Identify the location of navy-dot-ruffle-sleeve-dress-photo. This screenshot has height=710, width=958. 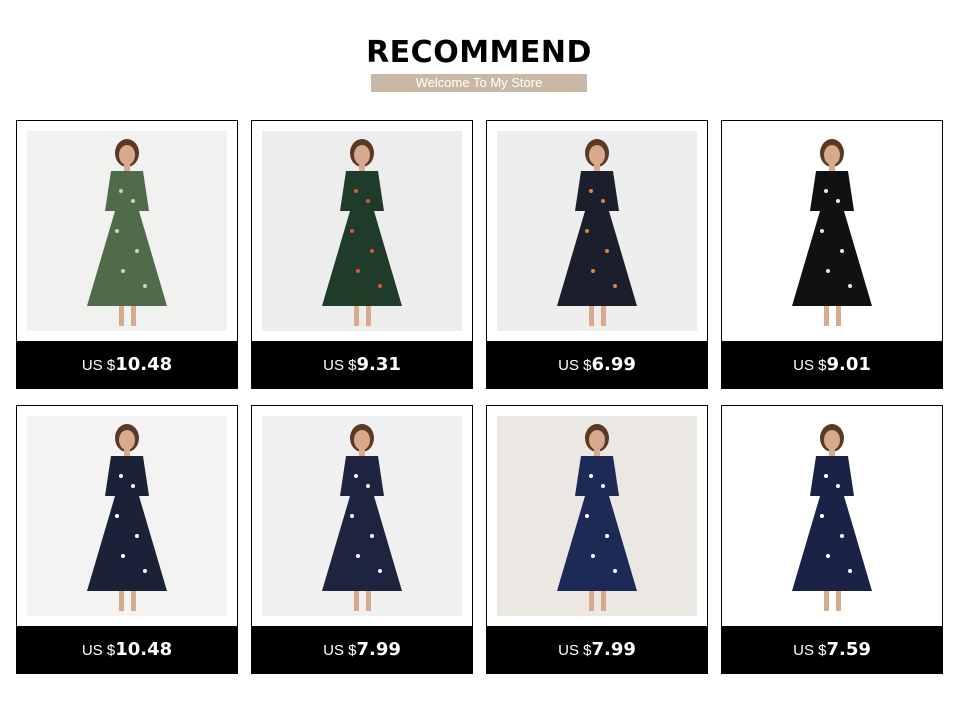
(362, 516).